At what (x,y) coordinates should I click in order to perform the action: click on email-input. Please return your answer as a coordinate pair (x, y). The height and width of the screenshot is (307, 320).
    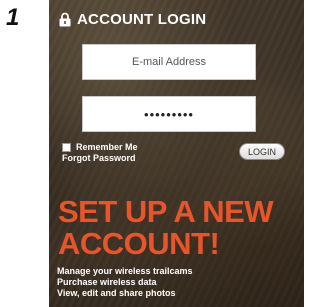
    Looking at the image, I should click on (169, 62).